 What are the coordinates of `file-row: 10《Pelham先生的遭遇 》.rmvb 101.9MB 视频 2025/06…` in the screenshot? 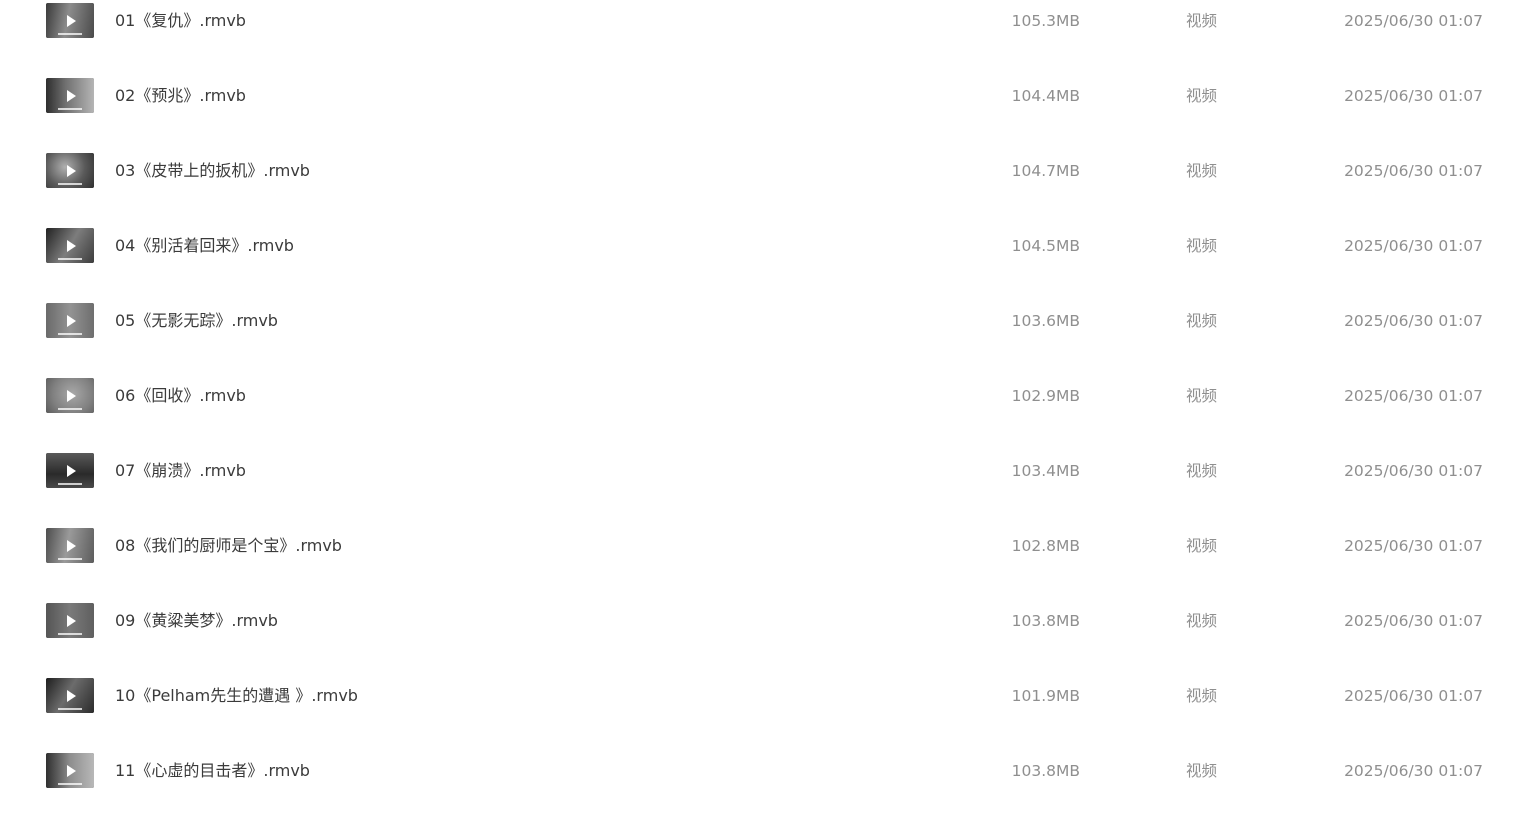 It's located at (762, 696).